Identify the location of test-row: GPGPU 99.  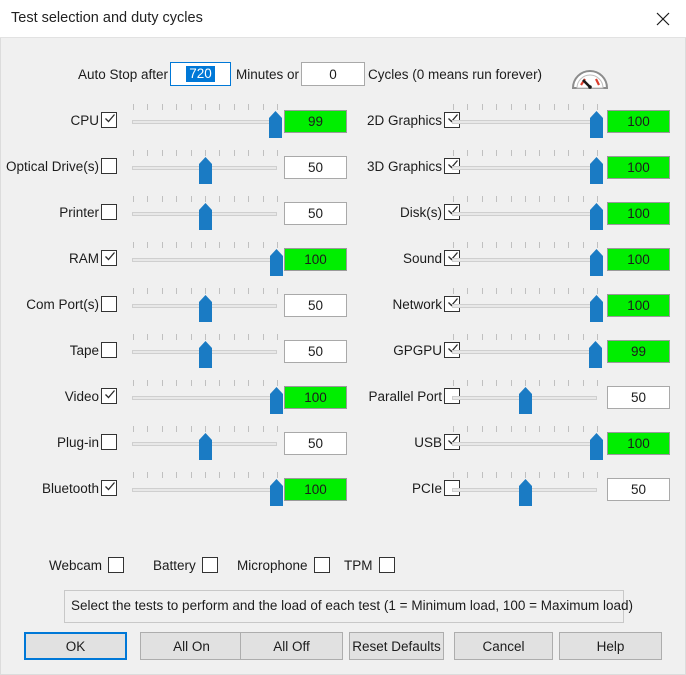
(515, 353).